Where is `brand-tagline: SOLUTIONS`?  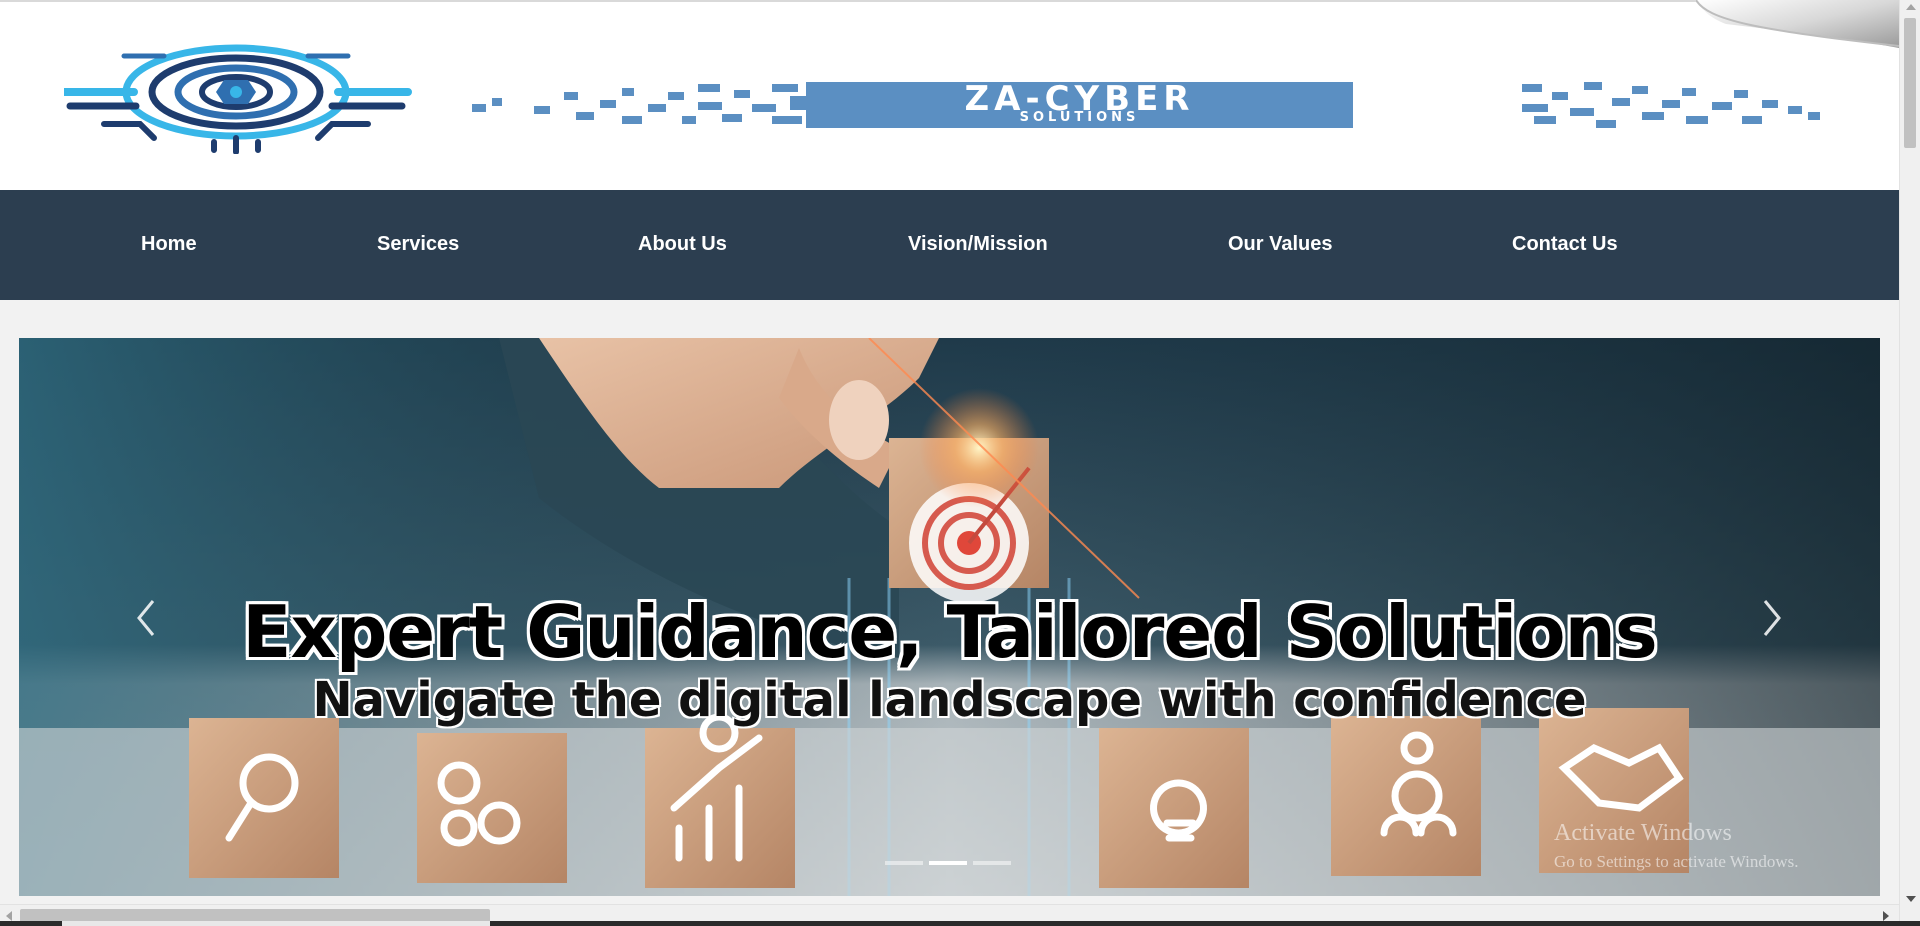 brand-tagline: SOLUTIONS is located at coordinates (1079, 117).